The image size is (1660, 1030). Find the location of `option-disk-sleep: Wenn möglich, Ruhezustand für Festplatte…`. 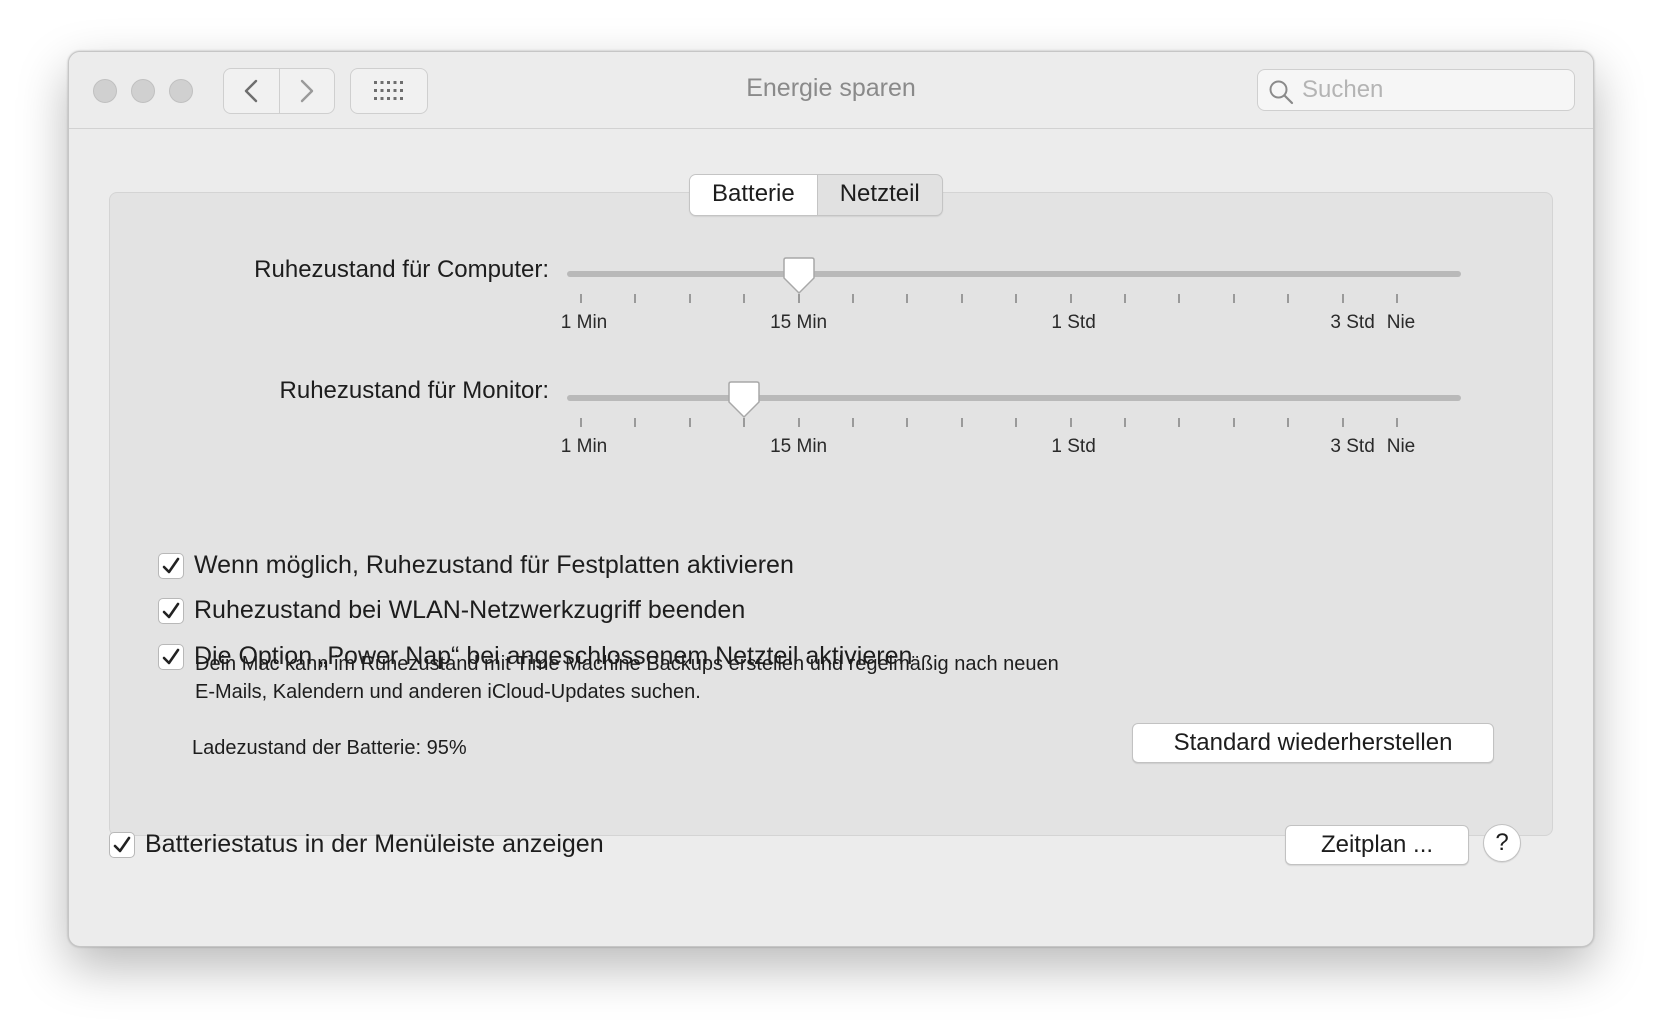

option-disk-sleep: Wenn möglich, Ruhezustand für Festplatte… is located at coordinates (476, 565).